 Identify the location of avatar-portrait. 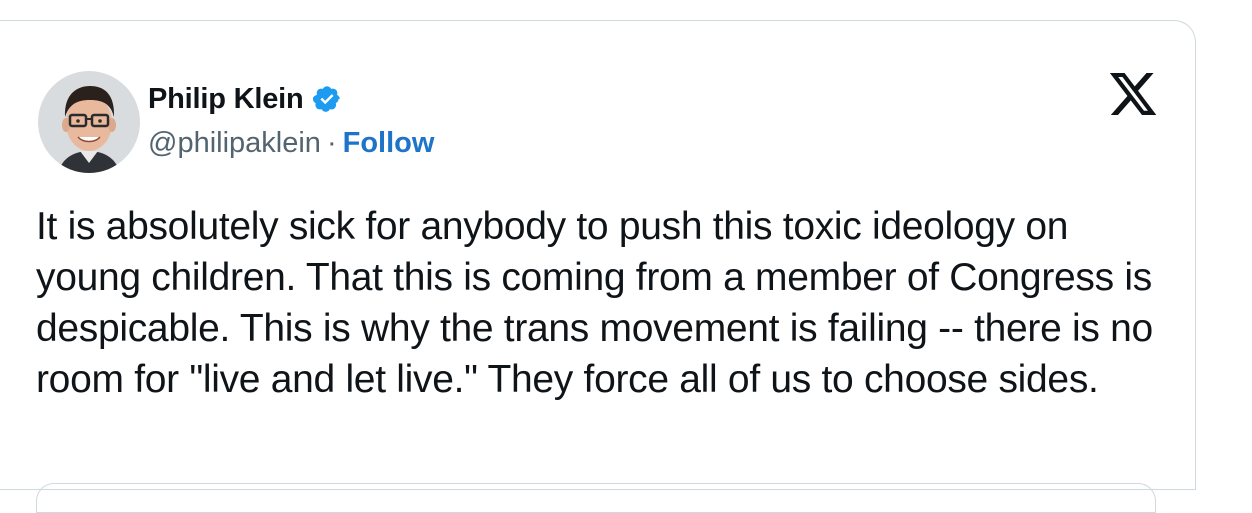
(89, 122).